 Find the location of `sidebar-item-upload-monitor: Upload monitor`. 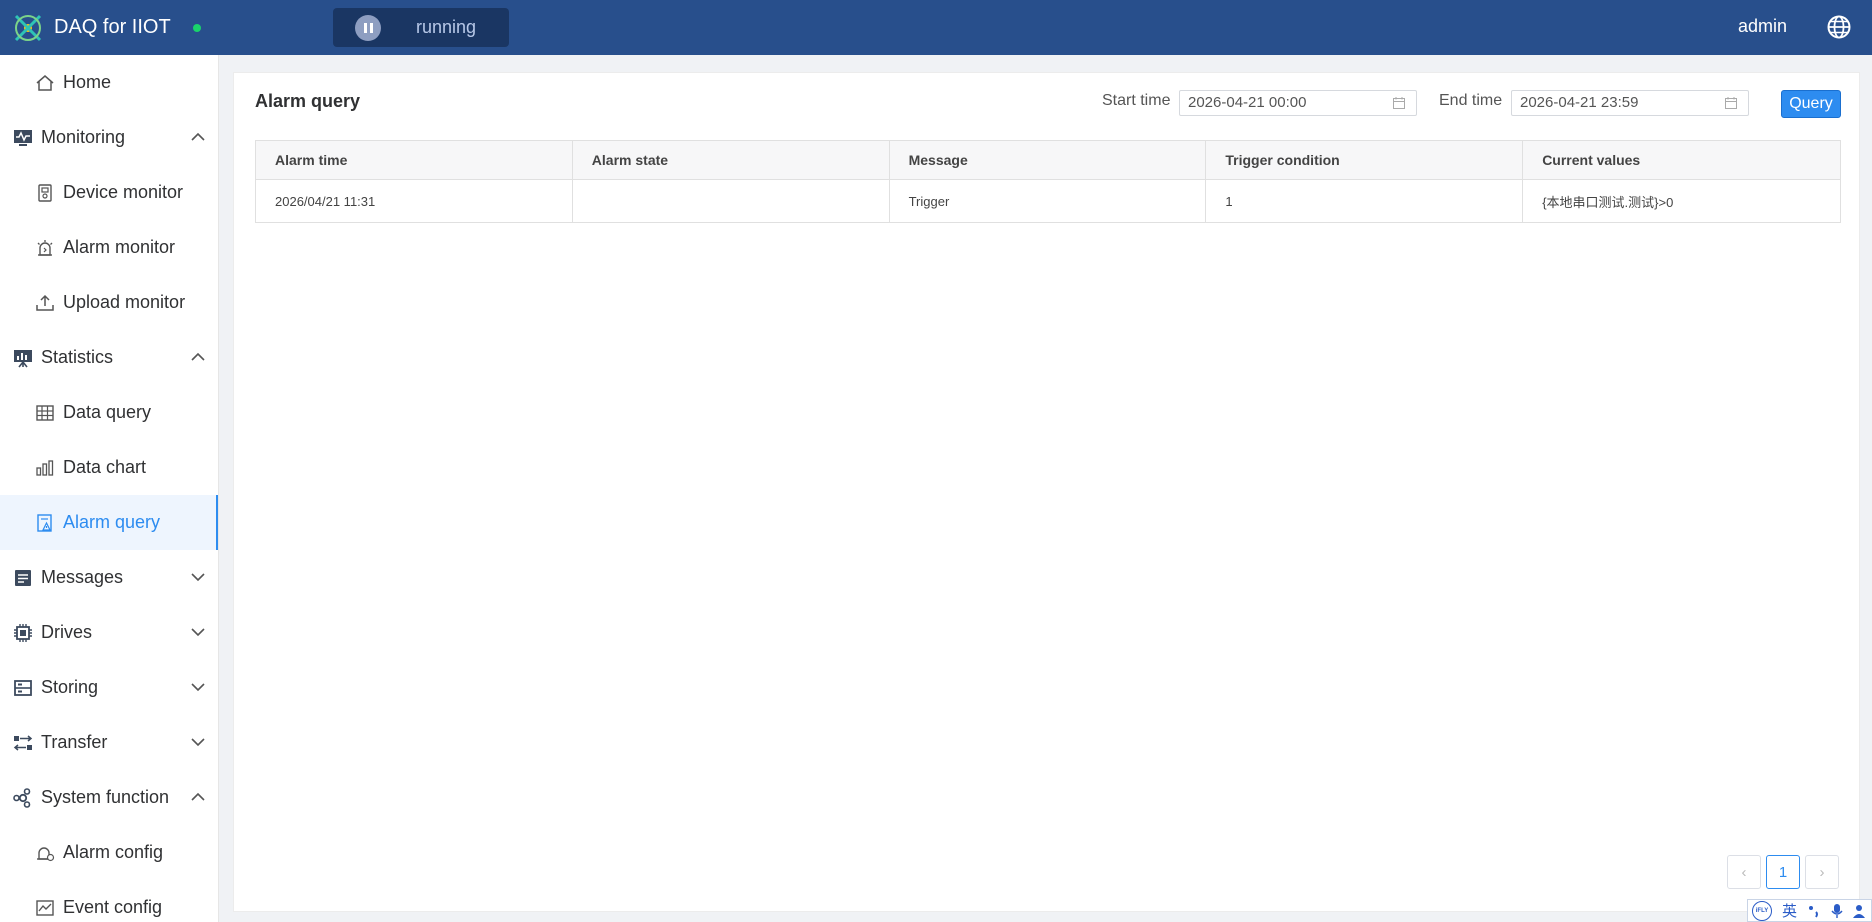

sidebar-item-upload-monitor: Upload monitor is located at coordinates (109, 302).